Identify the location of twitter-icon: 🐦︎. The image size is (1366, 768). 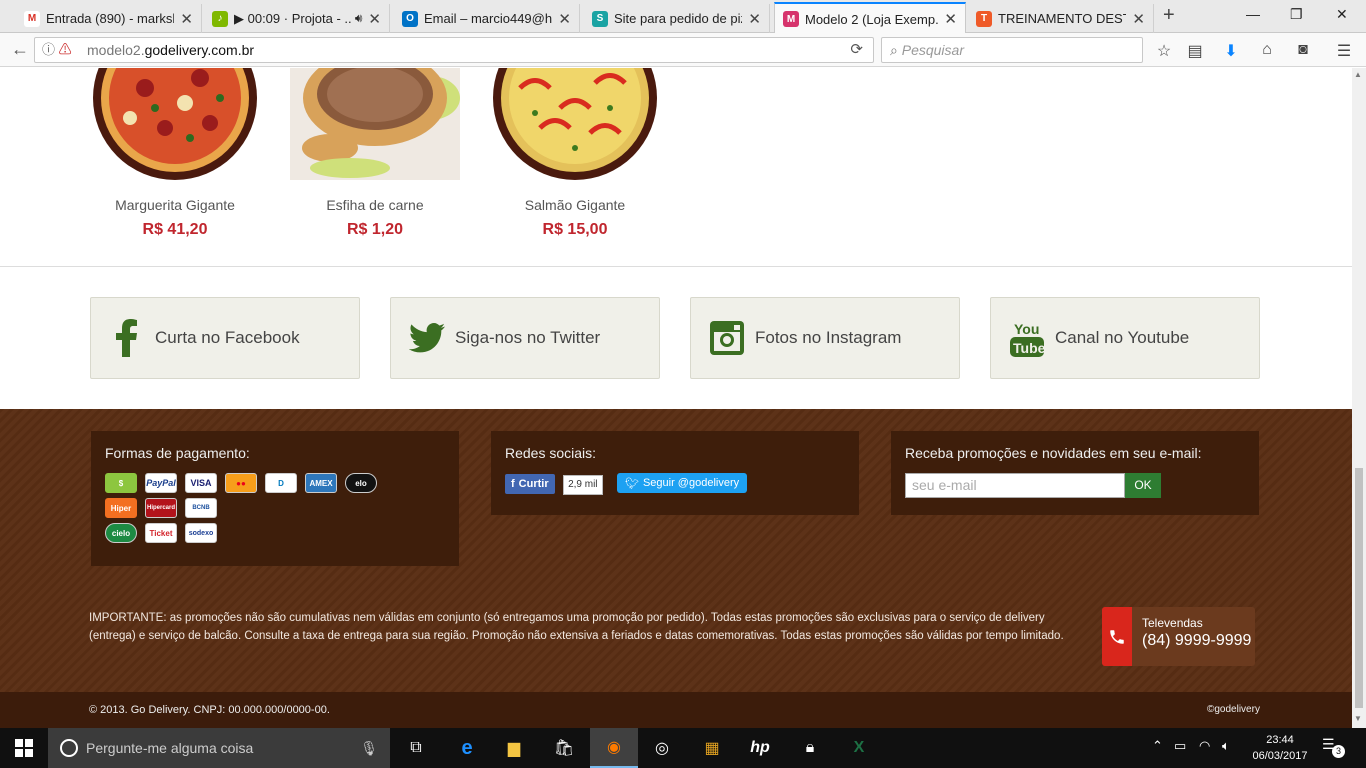
(631, 483).